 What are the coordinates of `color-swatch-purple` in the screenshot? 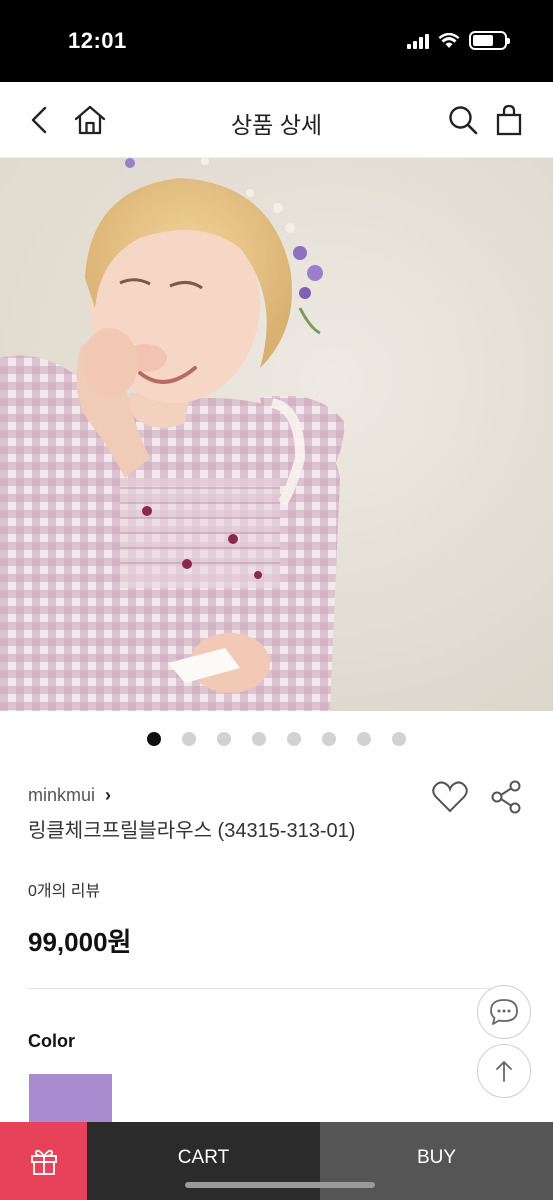 It's located at (70, 1100).